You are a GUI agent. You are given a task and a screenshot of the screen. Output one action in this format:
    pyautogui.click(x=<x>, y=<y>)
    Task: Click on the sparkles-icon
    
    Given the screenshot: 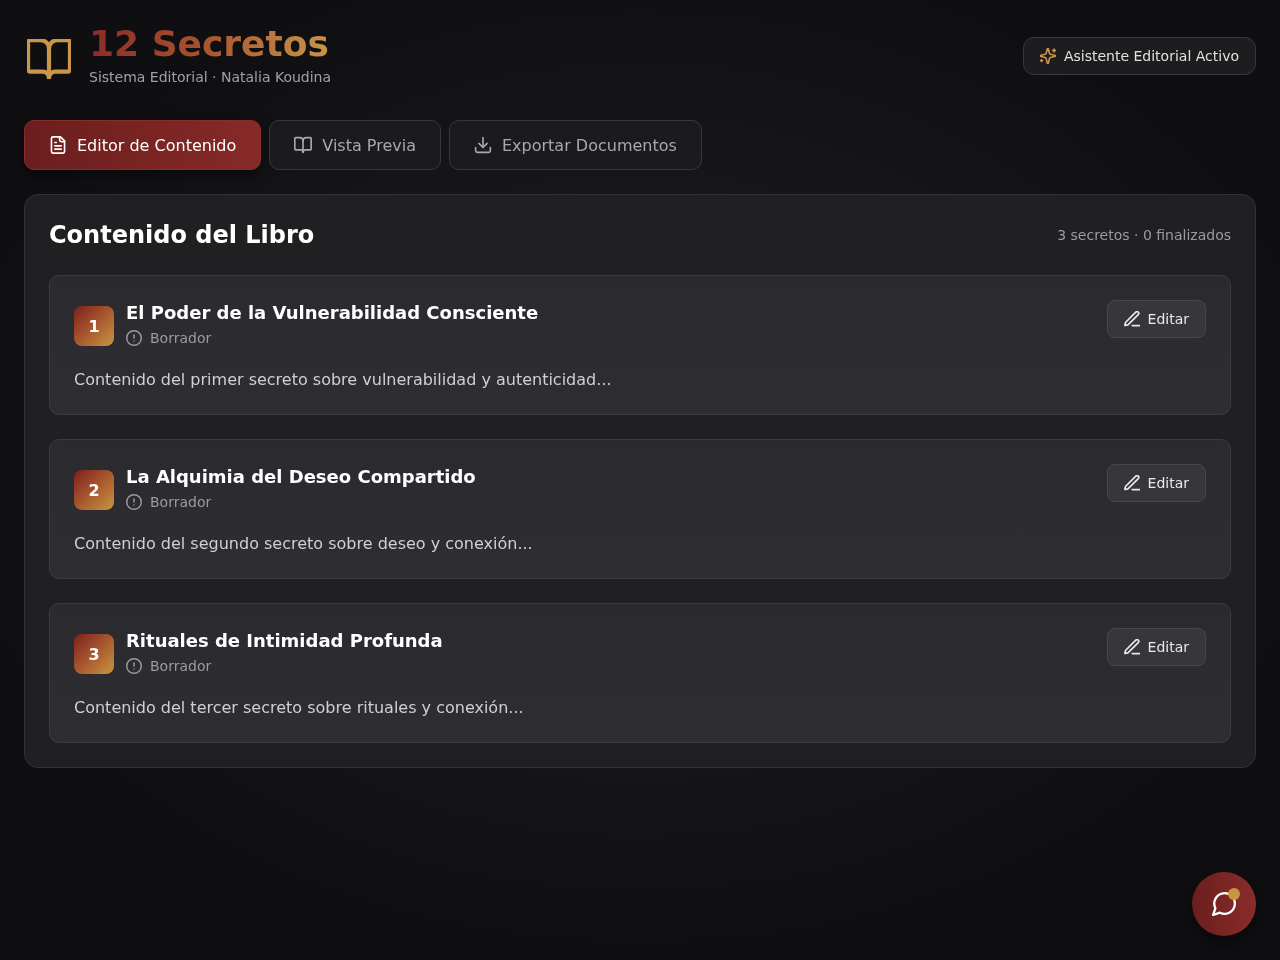 What is the action you would take?
    pyautogui.click(x=1047, y=56)
    